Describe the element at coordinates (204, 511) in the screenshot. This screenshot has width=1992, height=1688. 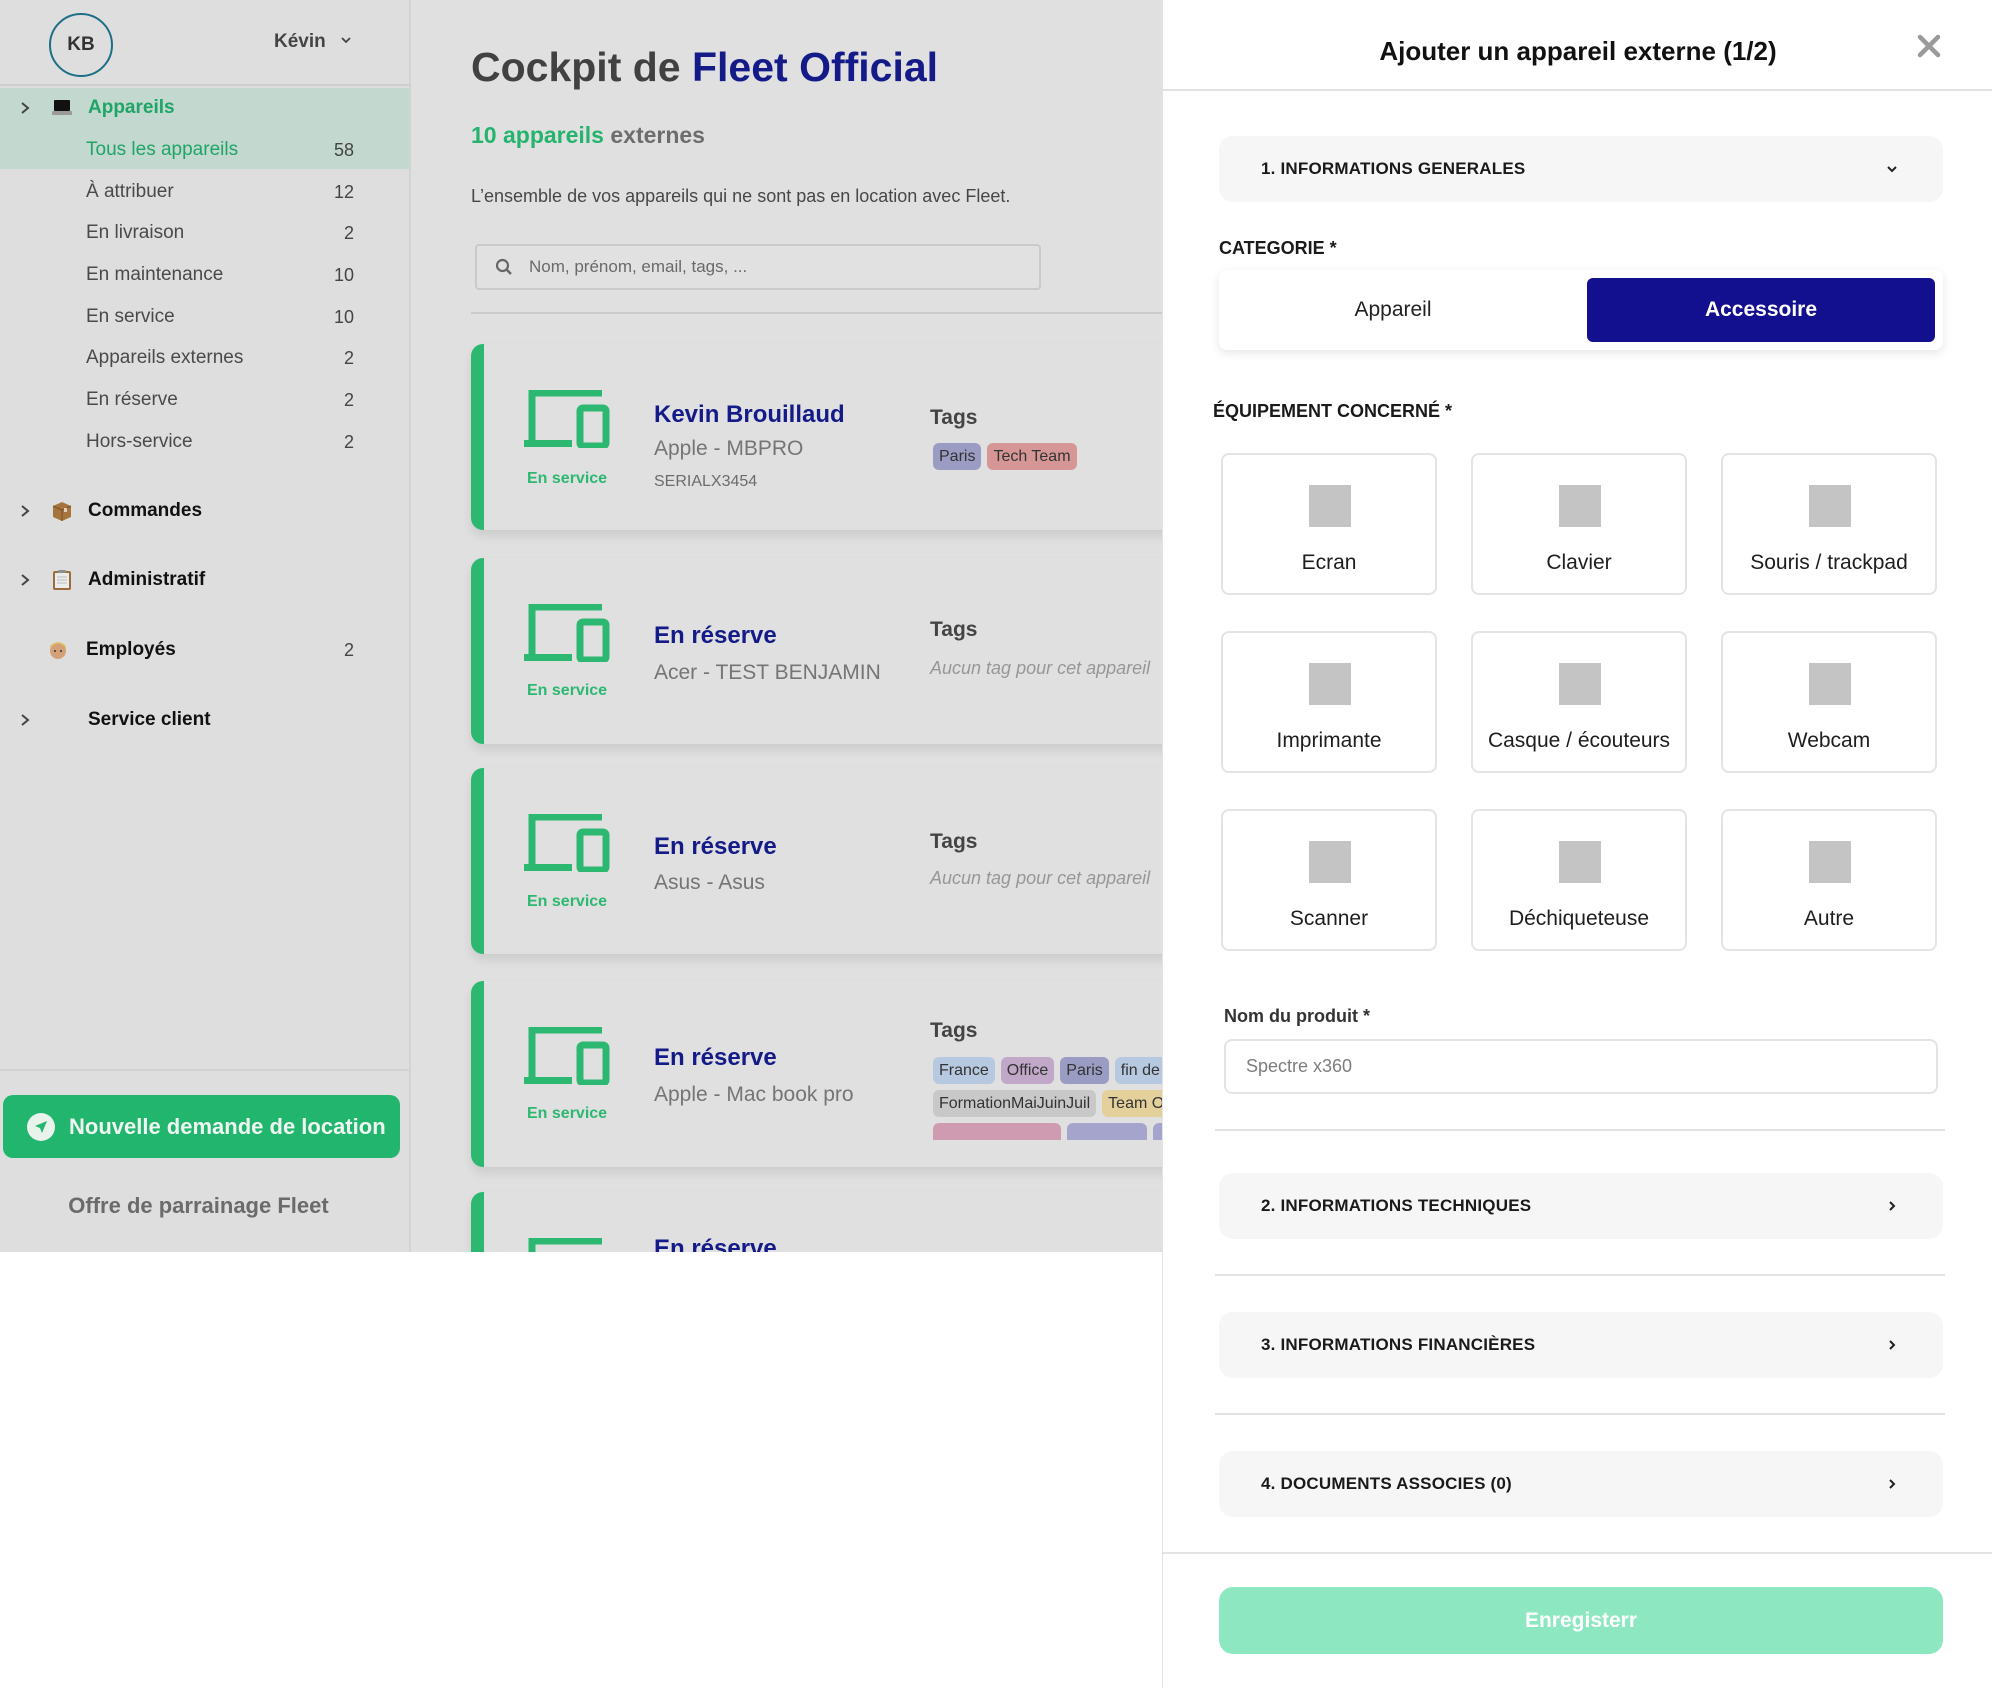
I see `sidebar-group-commandes: Commandes` at that location.